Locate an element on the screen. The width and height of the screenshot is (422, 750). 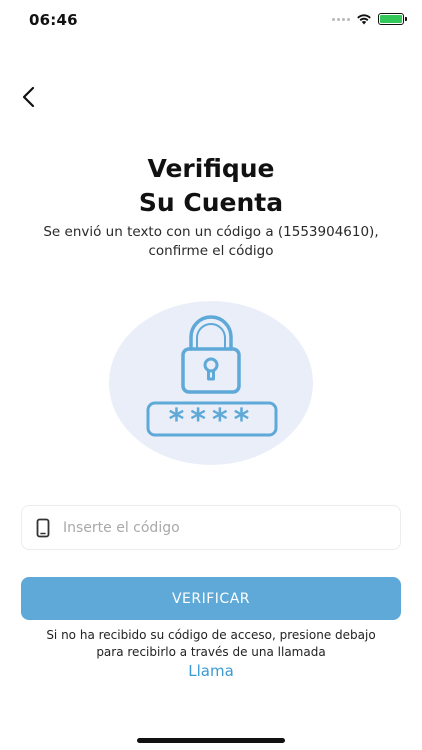
verify-button: VERIFICAR is located at coordinates (211, 598).